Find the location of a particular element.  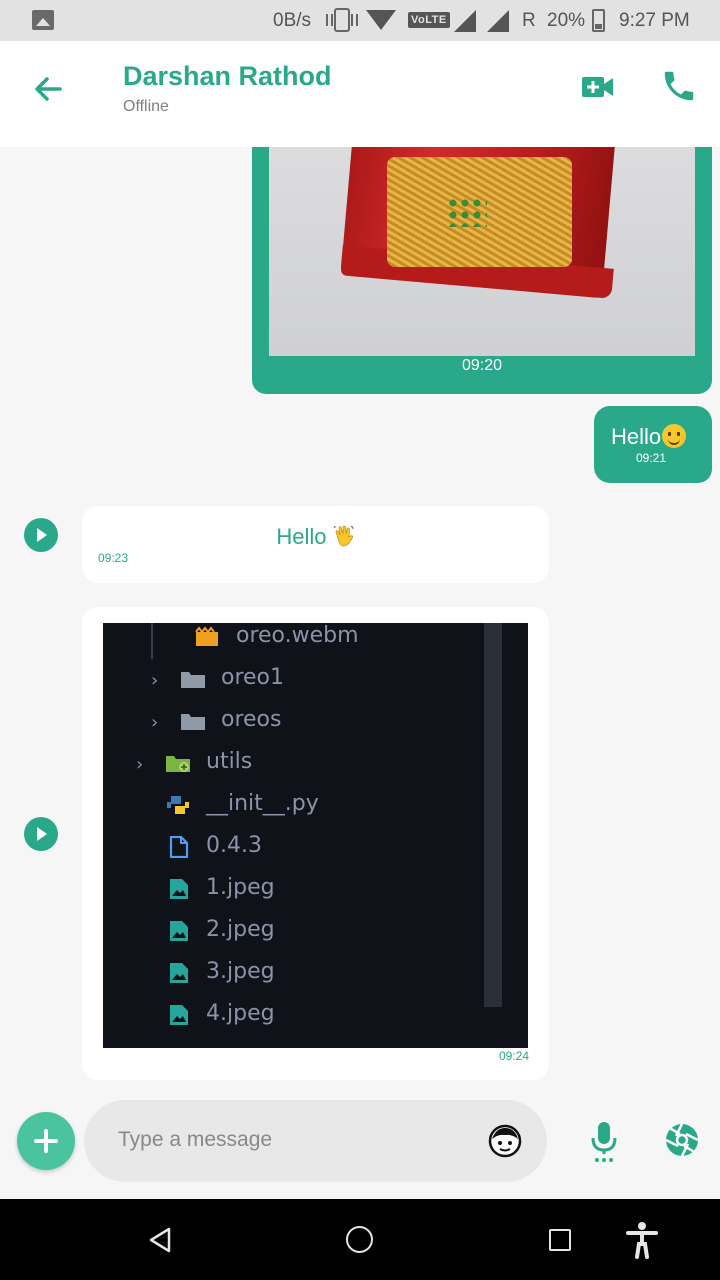

tree-row: 4.jpeg is located at coordinates (315, 1018).